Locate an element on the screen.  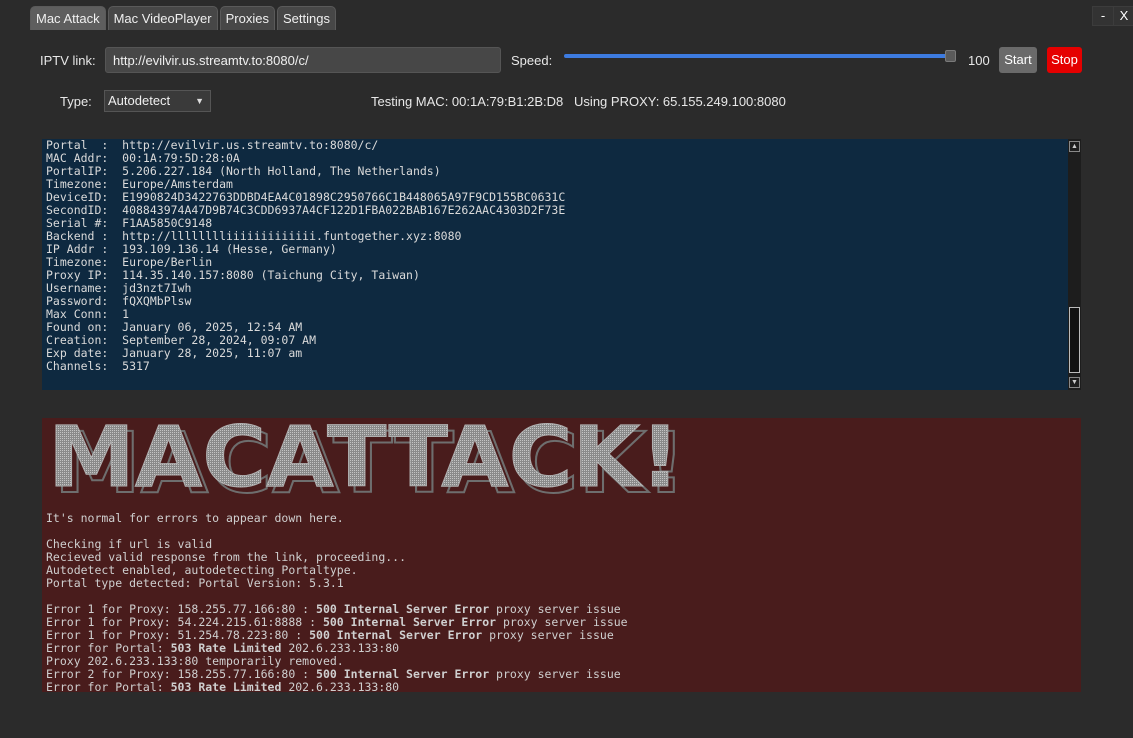
stop-button: Stop is located at coordinates (1064, 60).